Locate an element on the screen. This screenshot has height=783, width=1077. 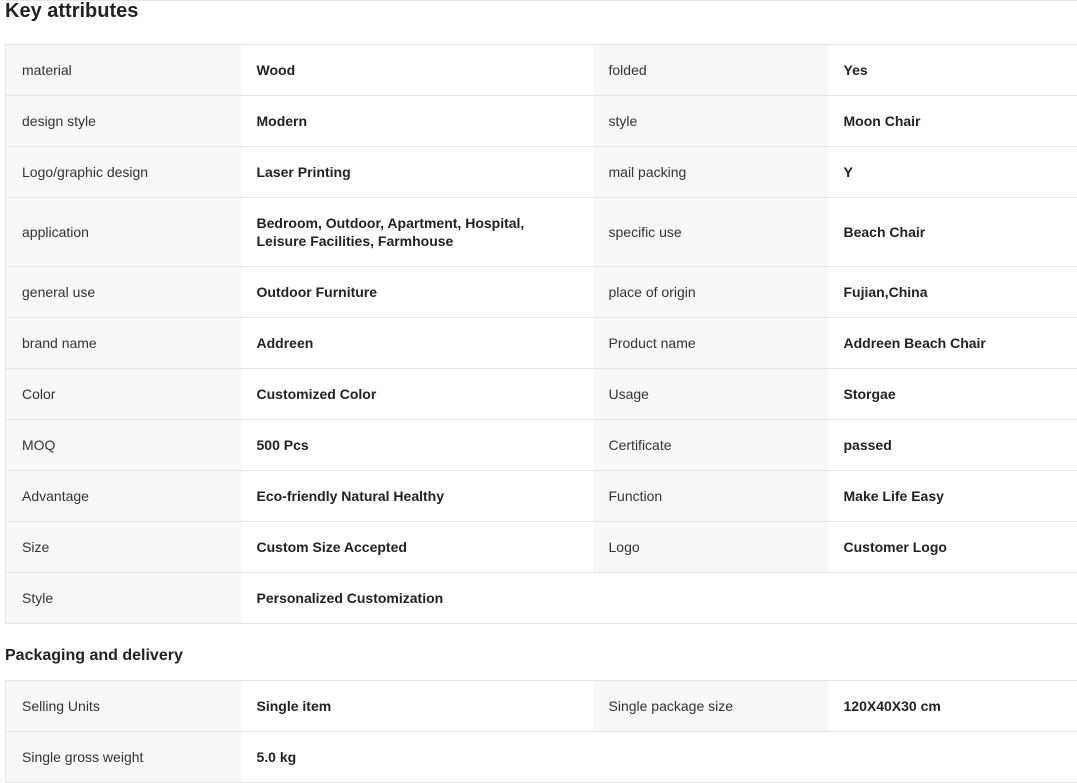
attribute-value: Beach Chair is located at coordinates (952, 232).